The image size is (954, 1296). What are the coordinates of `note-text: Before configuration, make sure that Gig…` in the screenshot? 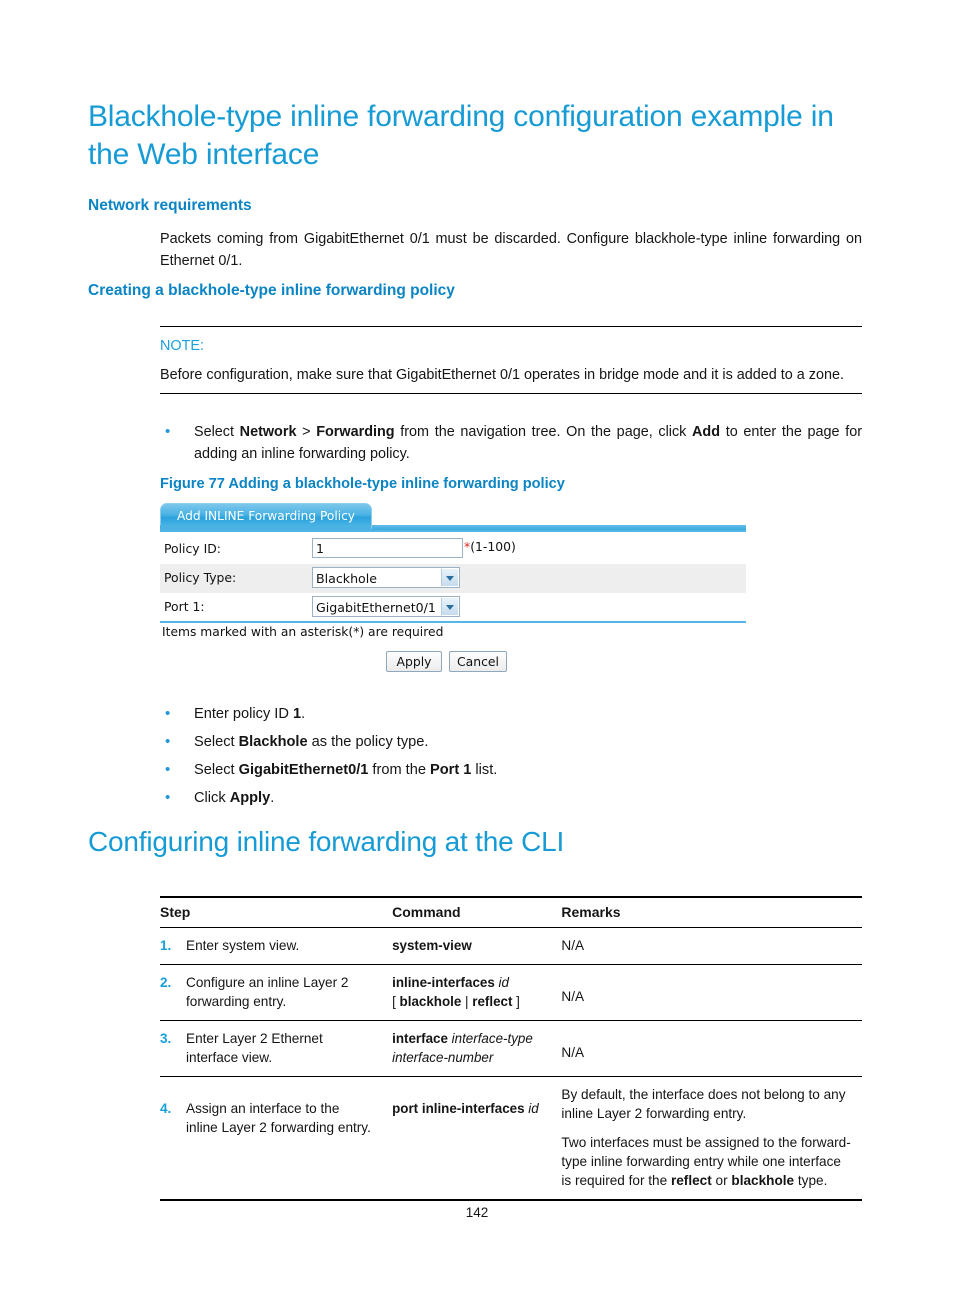 It's located at (502, 375).